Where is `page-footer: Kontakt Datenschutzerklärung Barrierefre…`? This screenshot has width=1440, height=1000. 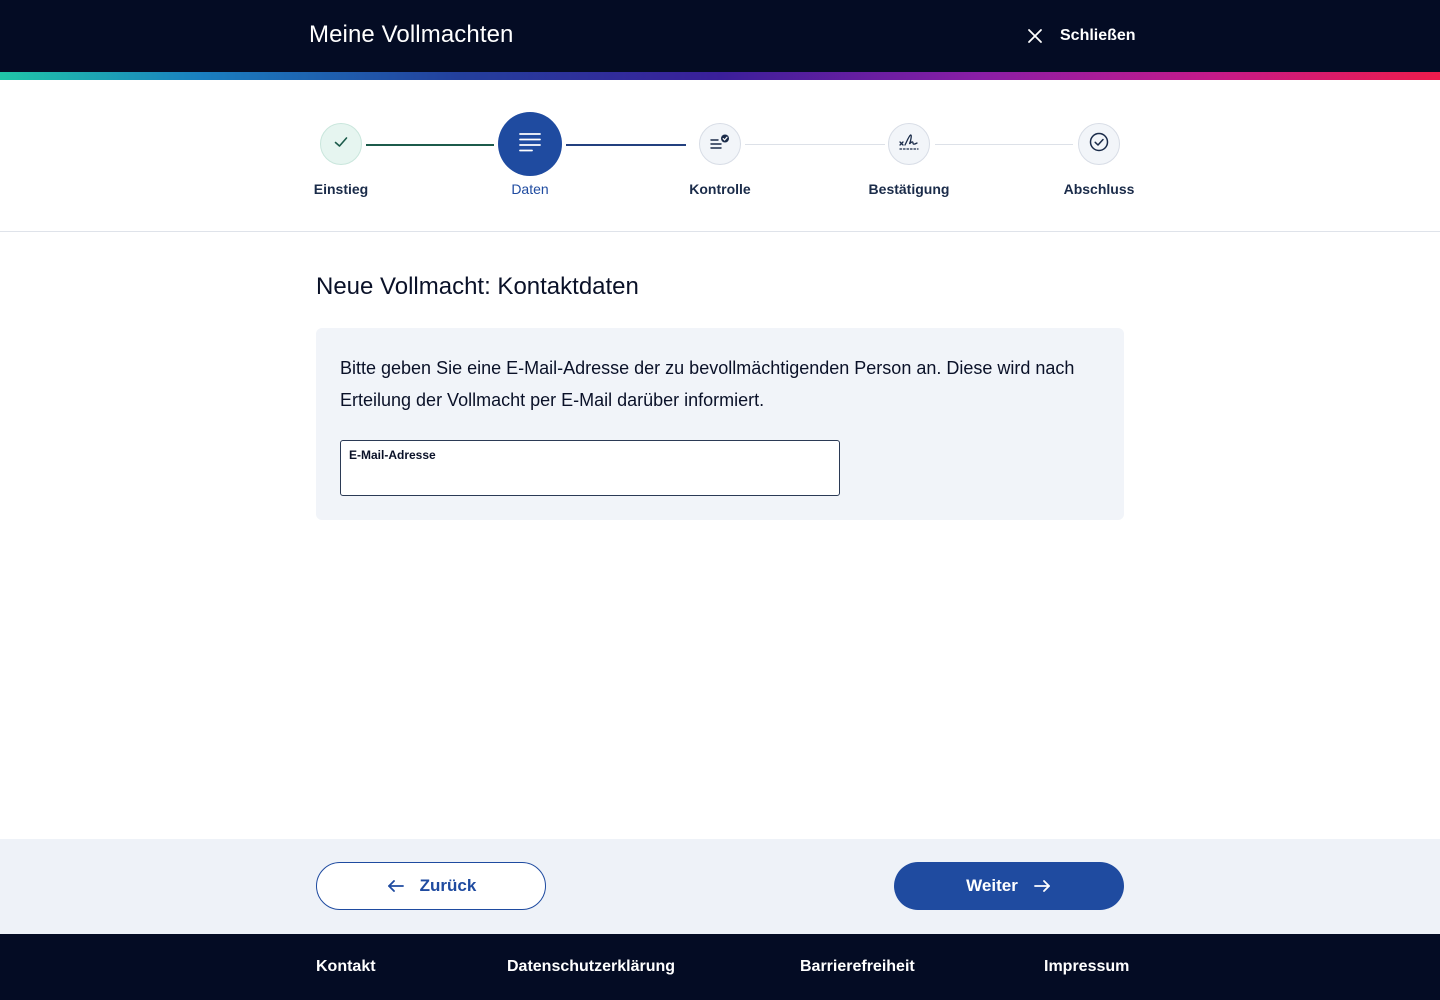
page-footer: Kontakt Datenschutzerklärung Barrierefre… is located at coordinates (720, 967).